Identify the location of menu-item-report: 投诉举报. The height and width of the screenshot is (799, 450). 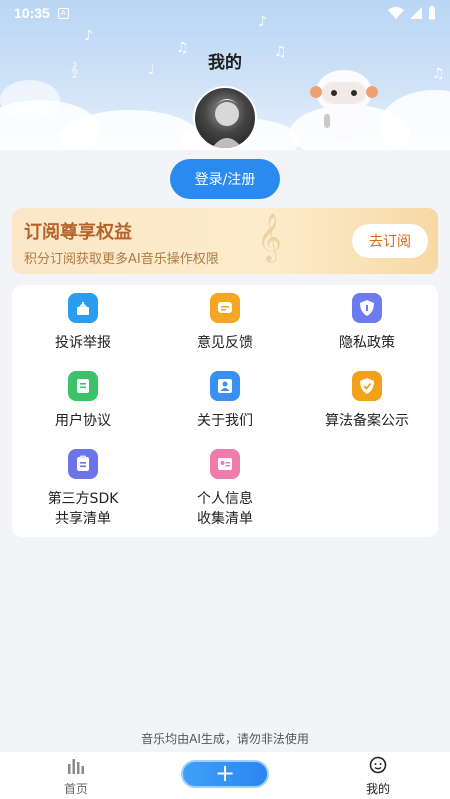
(83, 323).